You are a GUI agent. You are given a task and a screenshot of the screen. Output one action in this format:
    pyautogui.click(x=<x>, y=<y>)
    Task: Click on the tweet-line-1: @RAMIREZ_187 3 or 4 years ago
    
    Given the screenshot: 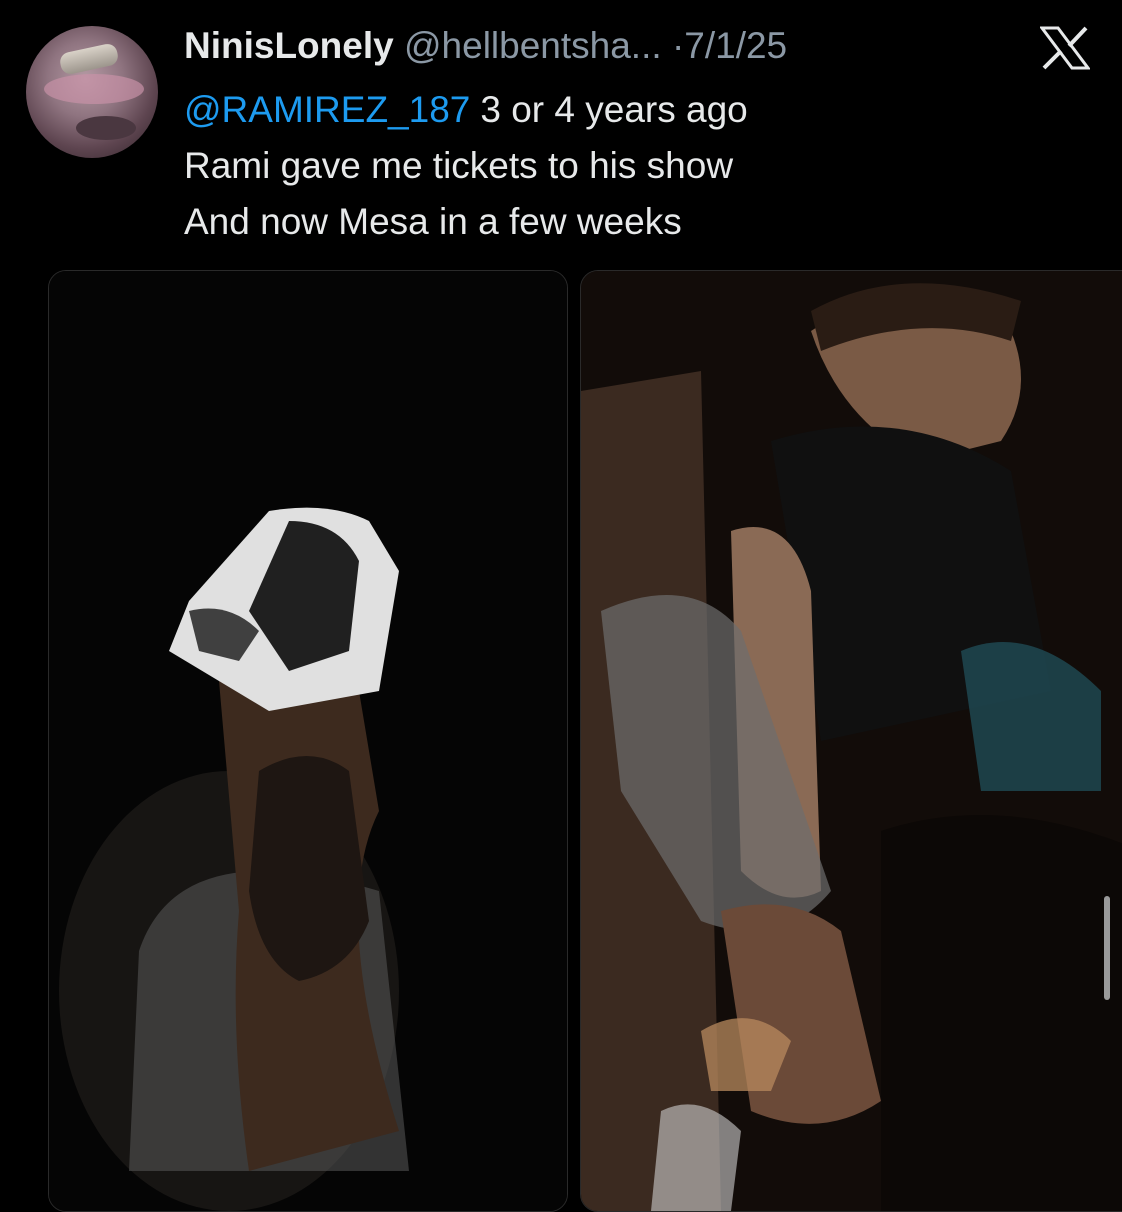 What is the action you would take?
    pyautogui.click(x=634, y=110)
    